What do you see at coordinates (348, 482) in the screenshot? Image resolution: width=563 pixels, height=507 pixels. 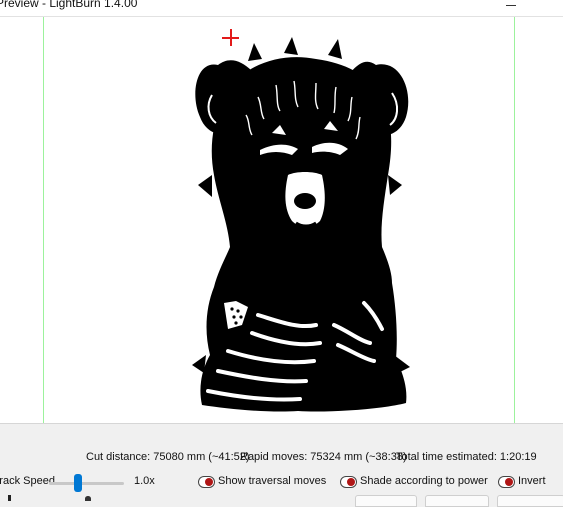 I see `shade-power-toggle` at bounding box center [348, 482].